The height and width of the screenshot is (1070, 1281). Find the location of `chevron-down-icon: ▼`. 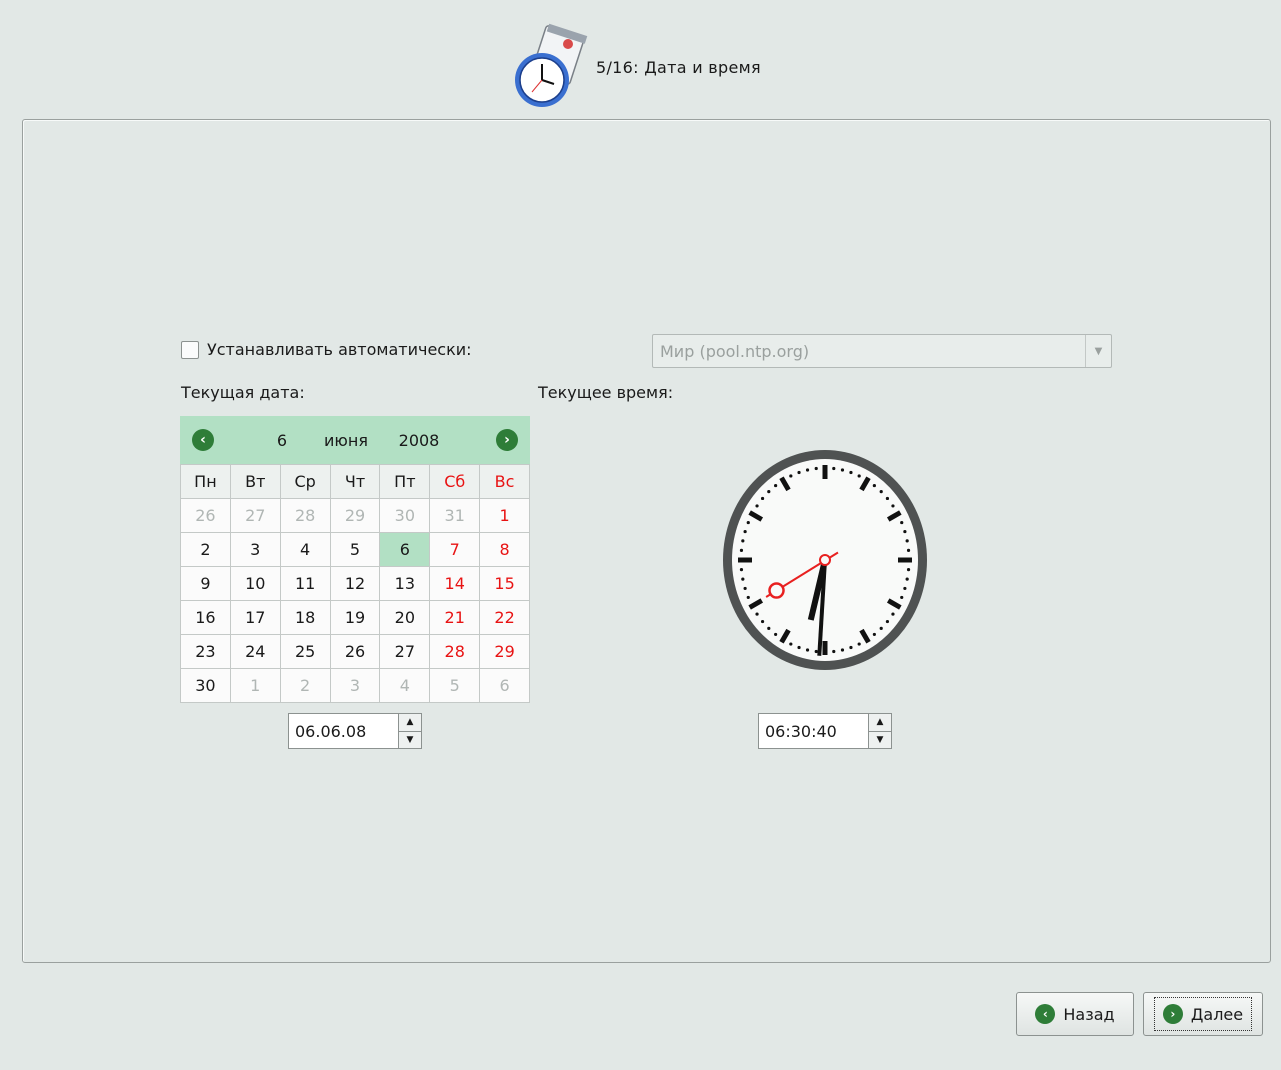

chevron-down-icon: ▼ is located at coordinates (1098, 351).